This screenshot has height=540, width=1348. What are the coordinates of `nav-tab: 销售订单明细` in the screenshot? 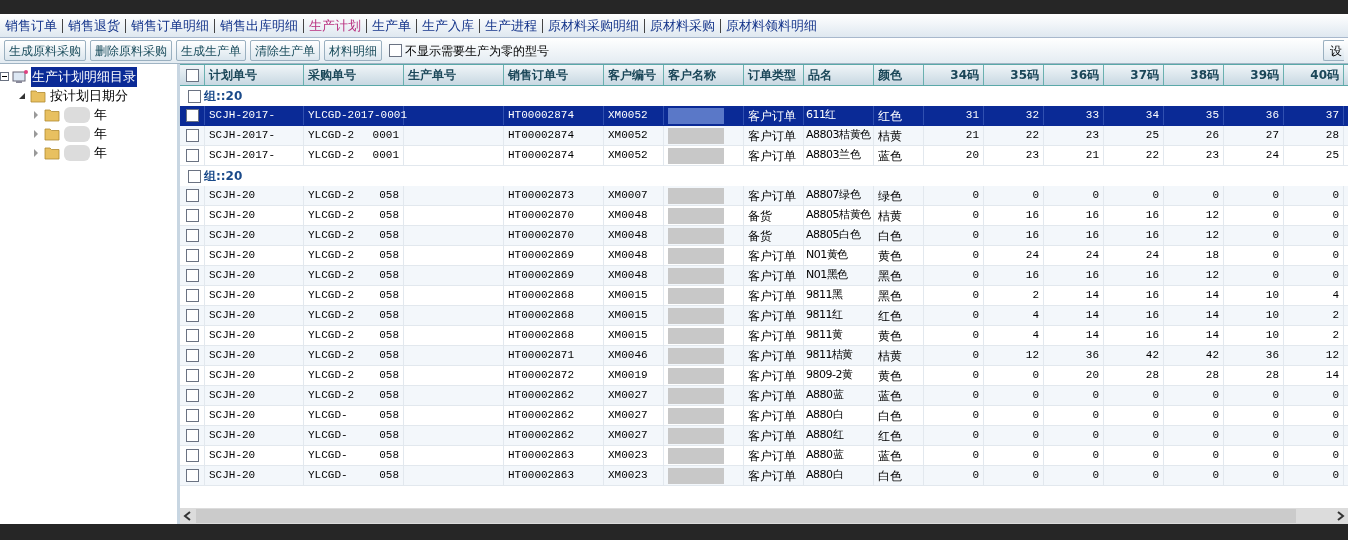 It's located at (169, 25).